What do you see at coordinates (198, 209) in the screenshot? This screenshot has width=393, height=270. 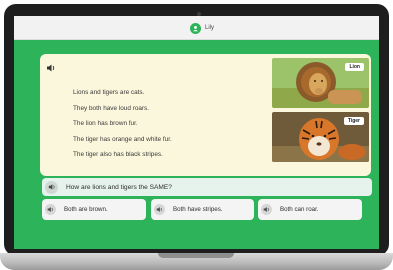 I see `answer-label: Both have stripes.` at bounding box center [198, 209].